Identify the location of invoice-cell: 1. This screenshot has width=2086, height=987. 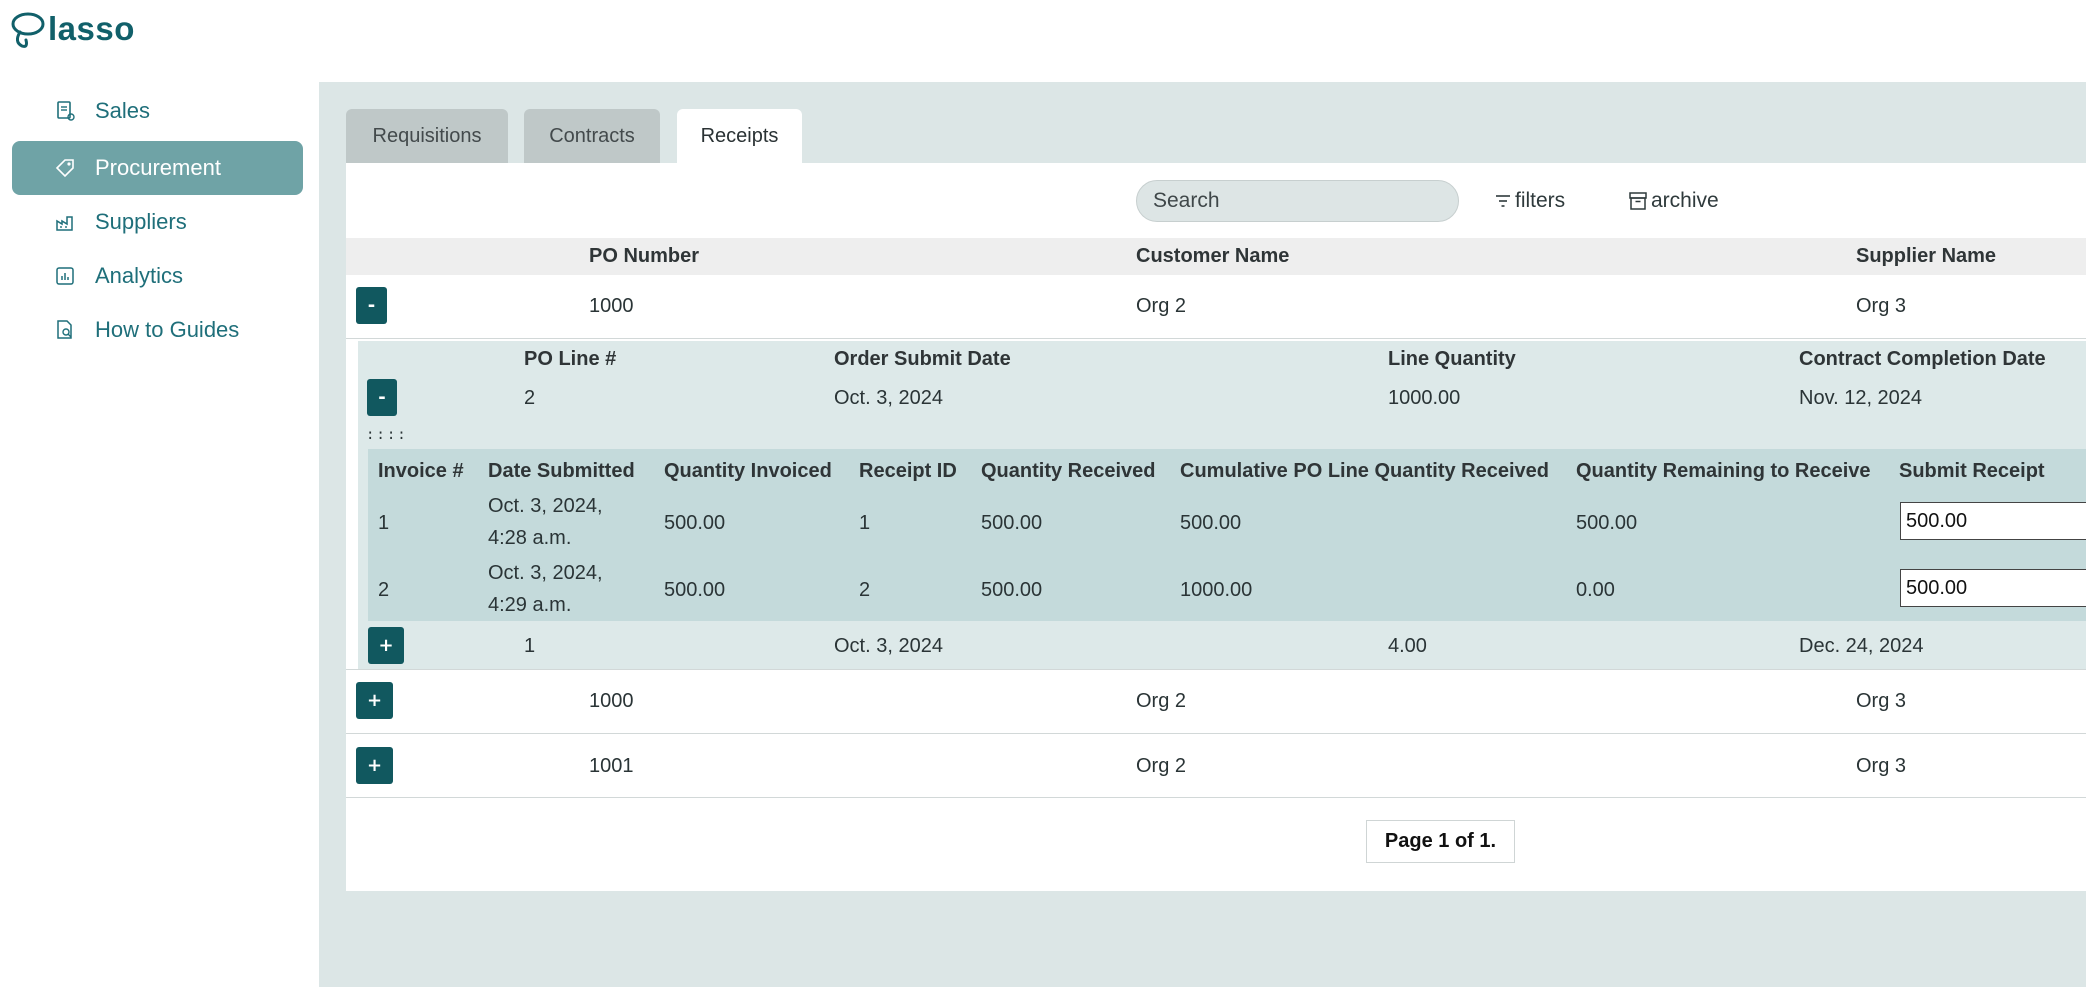
(384, 523).